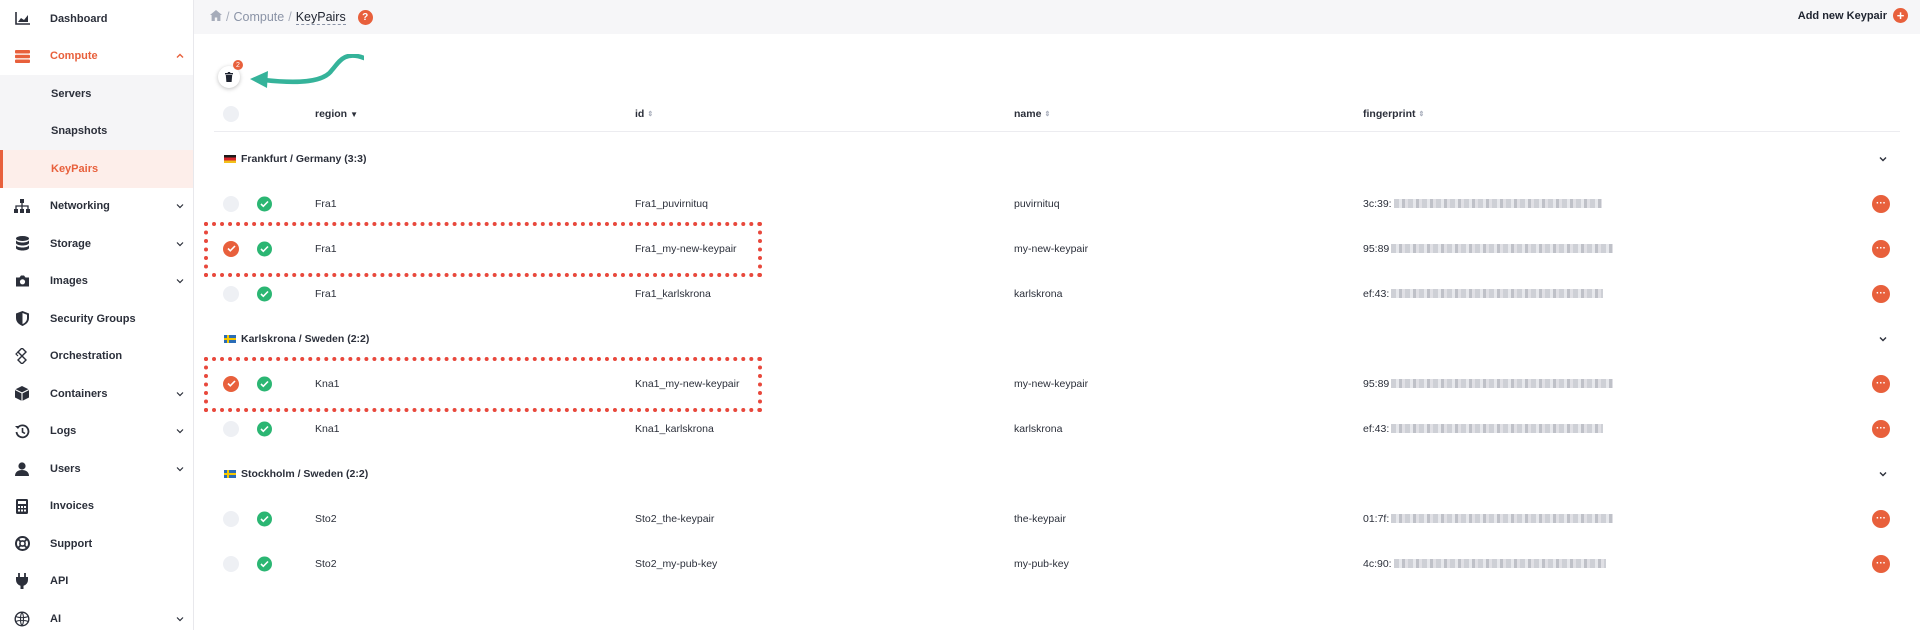 This screenshot has height=630, width=1920. I want to click on cell-fingerprint: 01:7f:, so click(1488, 518).